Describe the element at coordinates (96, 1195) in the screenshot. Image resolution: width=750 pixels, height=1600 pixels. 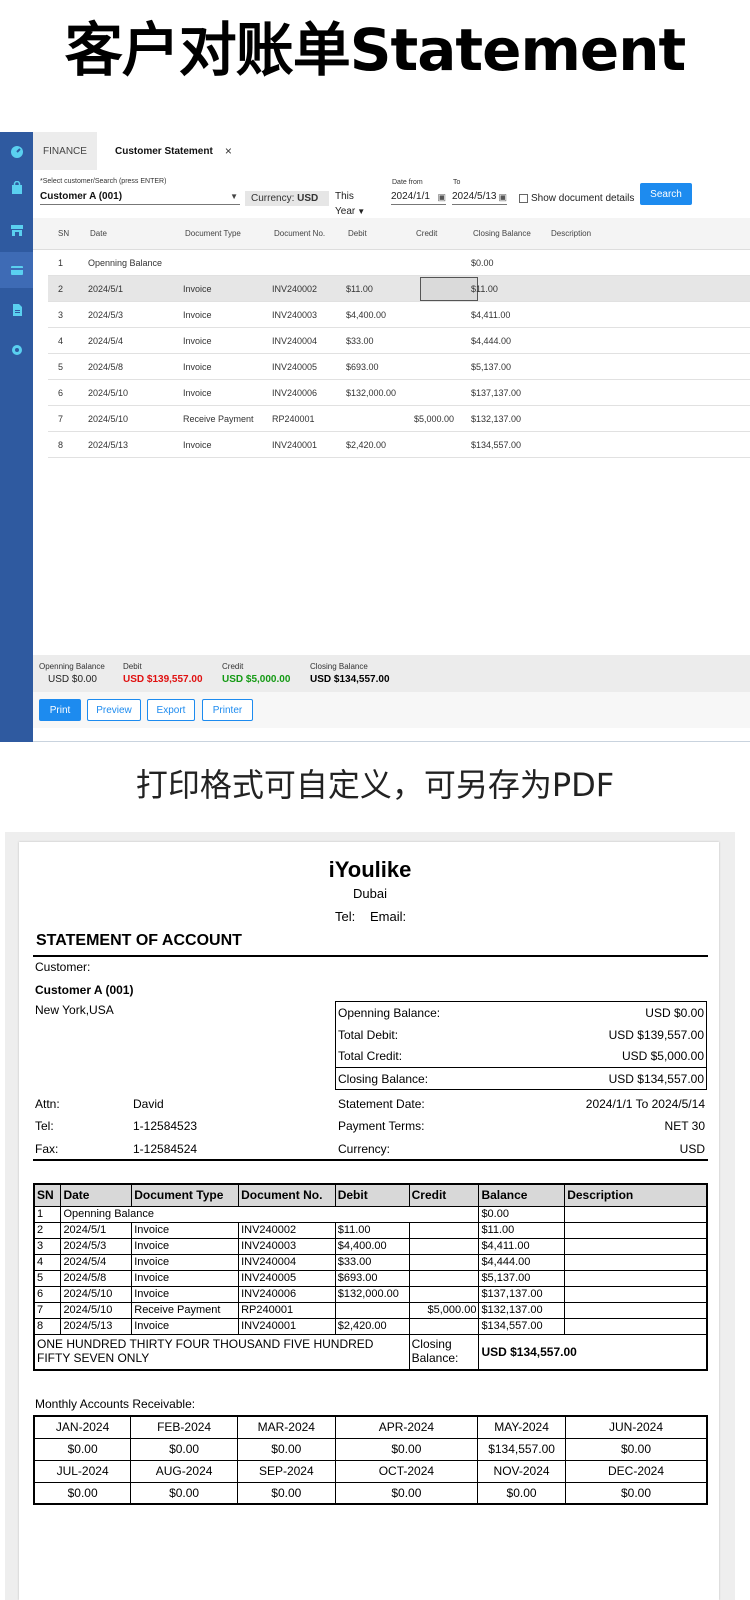
I see `print-column-header: Date` at that location.